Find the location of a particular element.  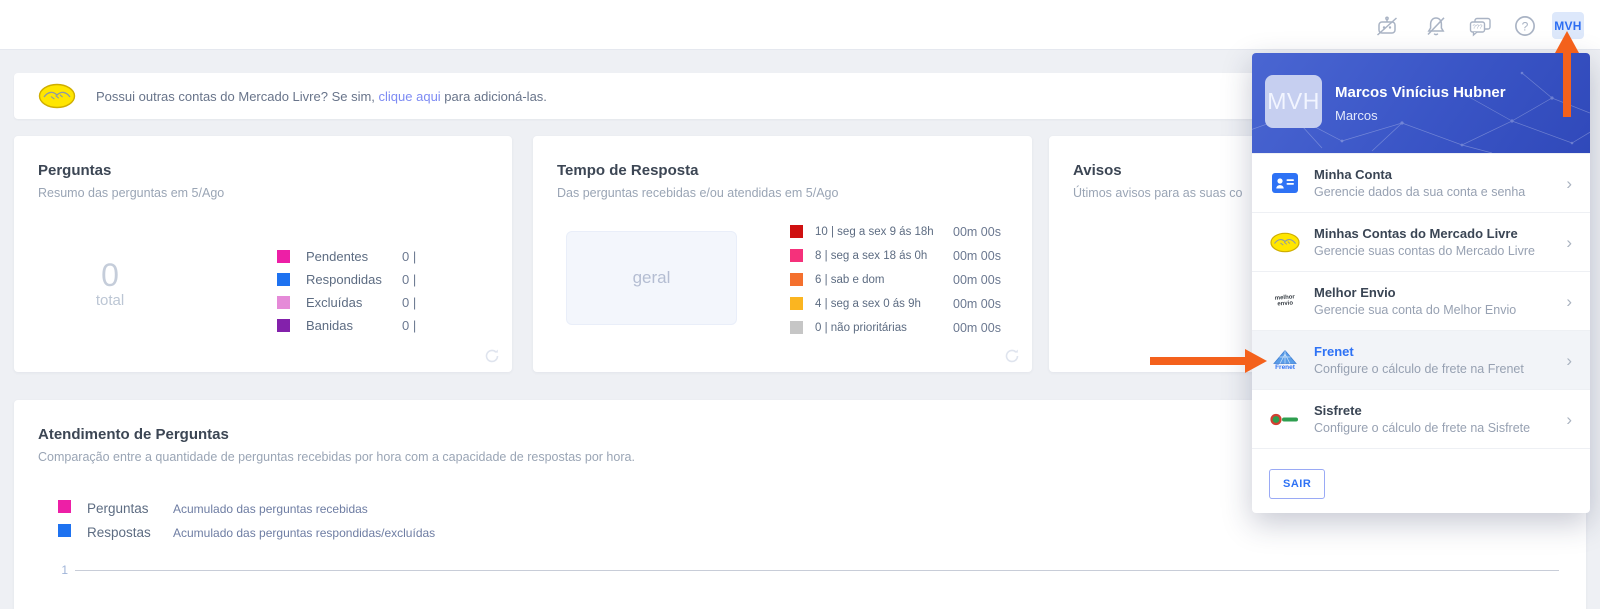

legend-label: Perguntas is located at coordinates (118, 508).